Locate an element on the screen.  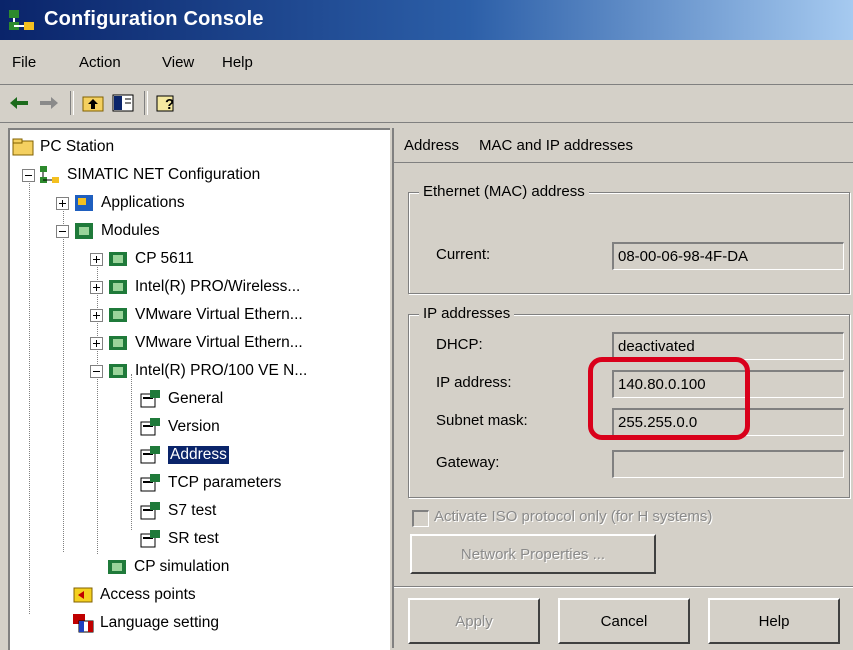
header-description: MAC and IP addresses is located at coordinates (556, 145).